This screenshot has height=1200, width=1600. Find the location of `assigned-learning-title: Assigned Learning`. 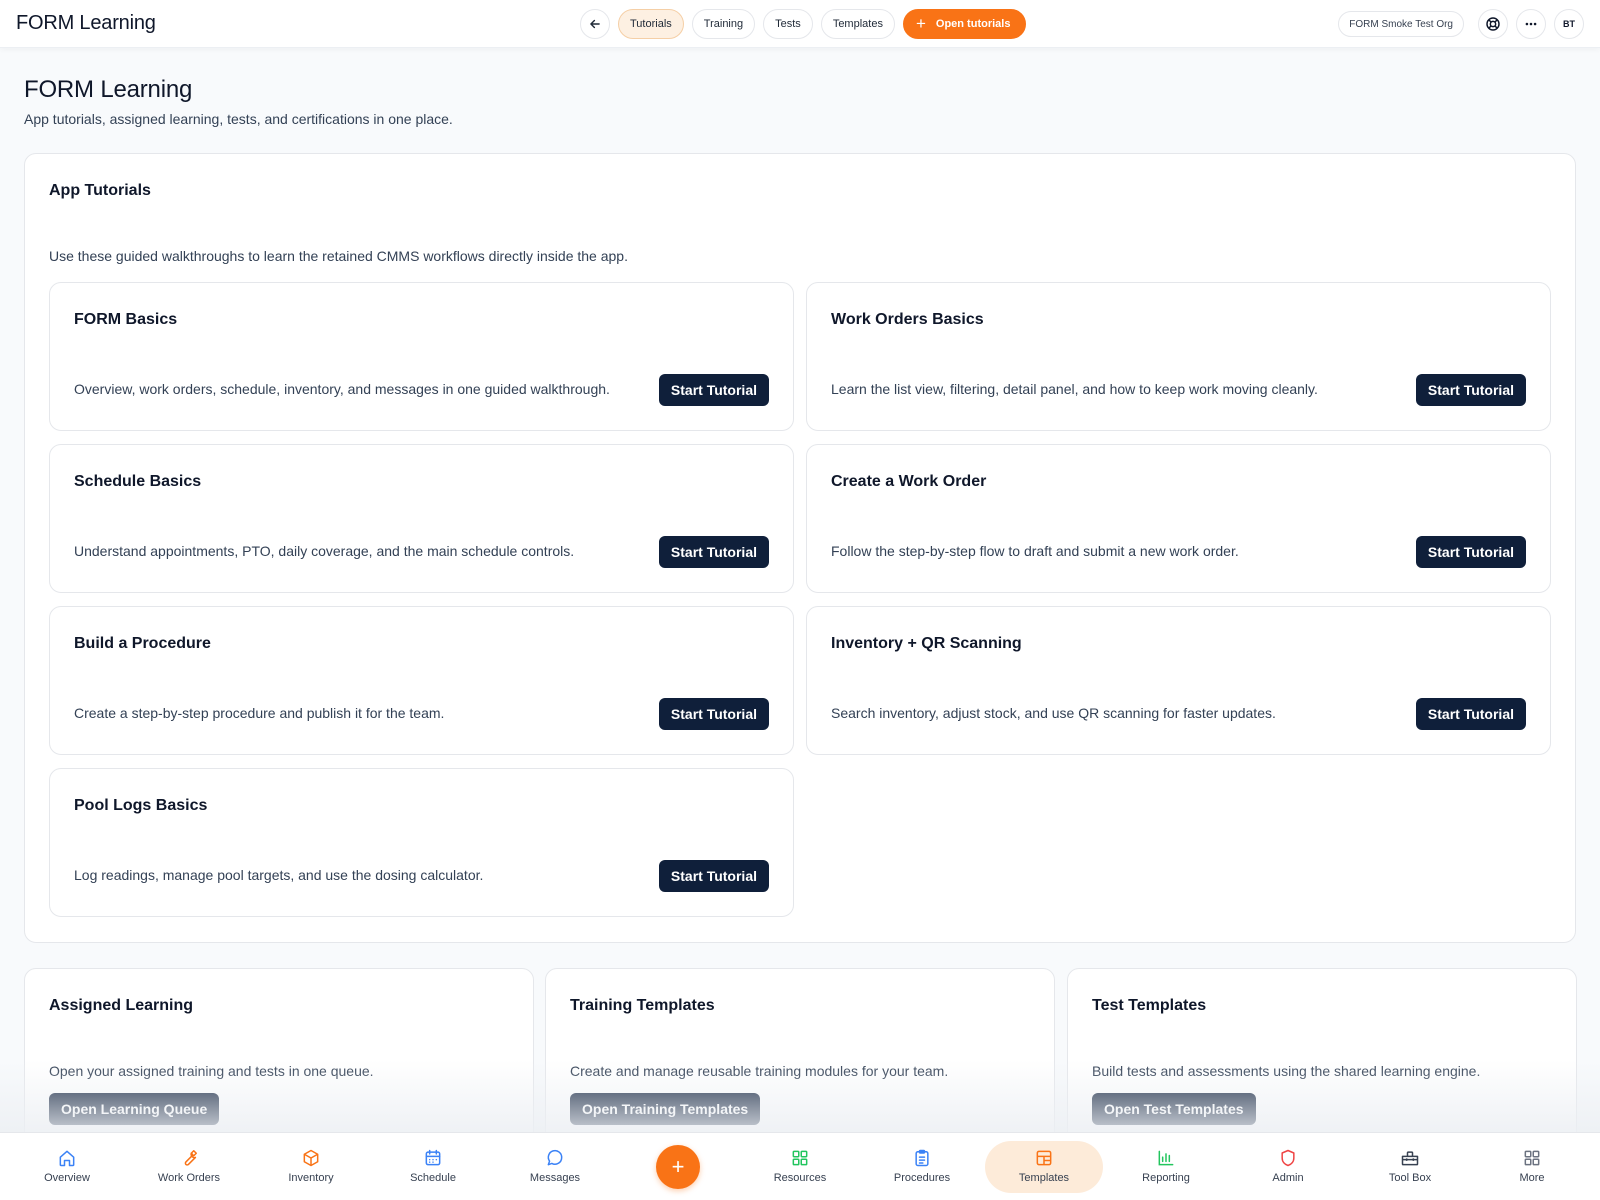

assigned-learning-title: Assigned Learning is located at coordinates (121, 1005).